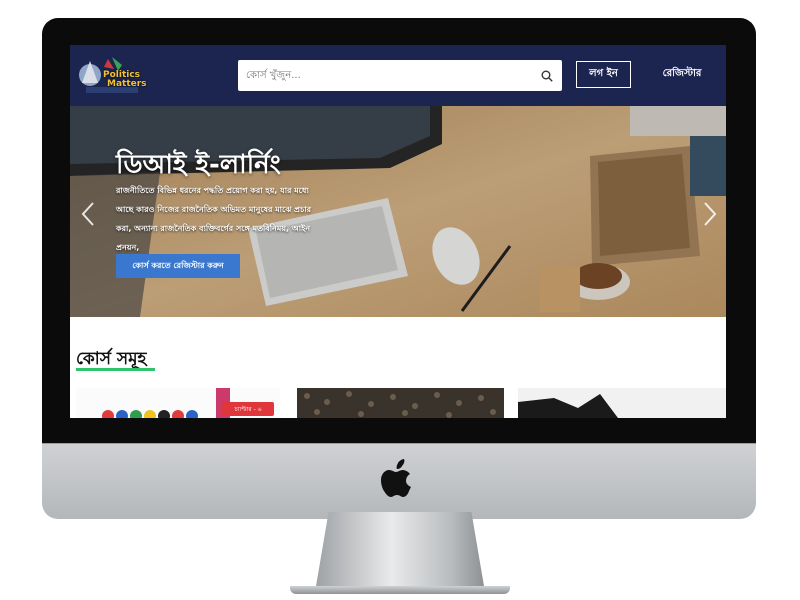 The height and width of the screenshot is (600, 800). What do you see at coordinates (88, 214) in the screenshot?
I see `chevron-left-icon` at bounding box center [88, 214].